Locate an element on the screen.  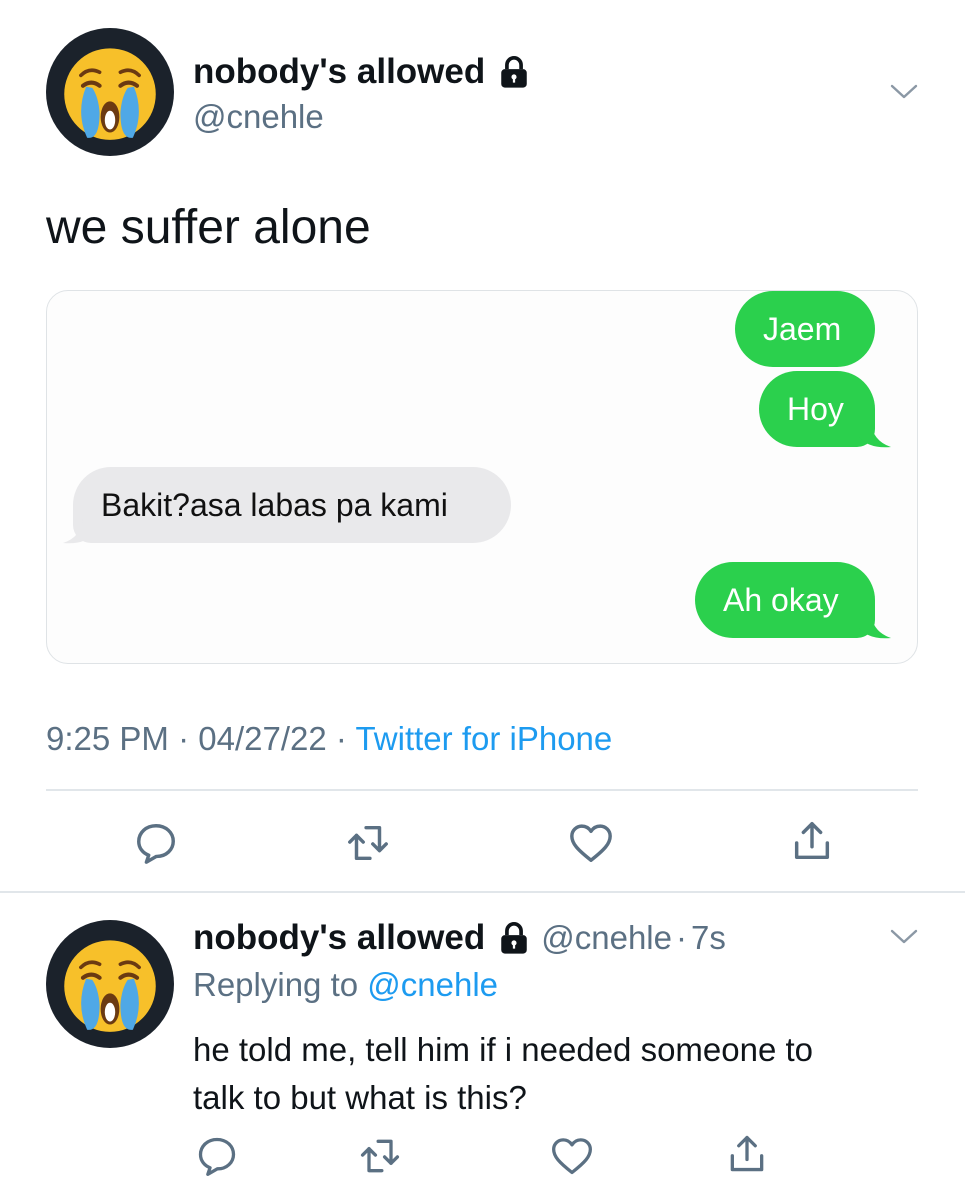
display-name-row: nobody's allowed is located at coordinates (362, 72).